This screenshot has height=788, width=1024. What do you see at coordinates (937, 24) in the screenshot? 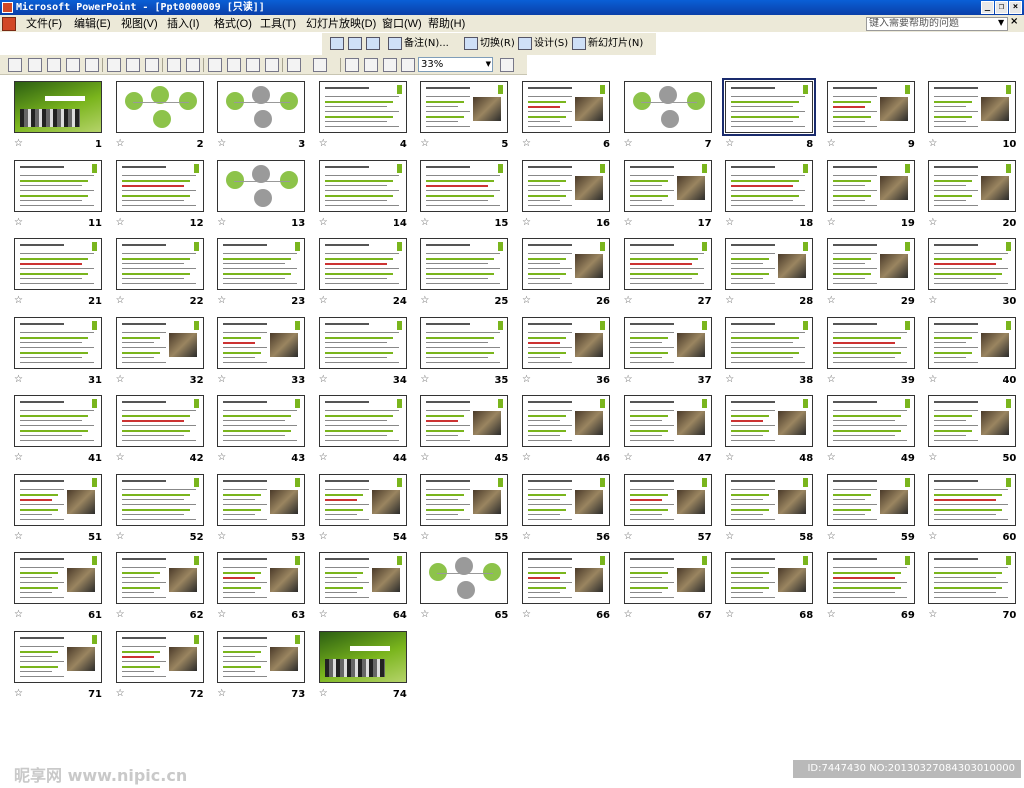
I see `help-search-input: 键入需要帮助的问题` at bounding box center [937, 24].